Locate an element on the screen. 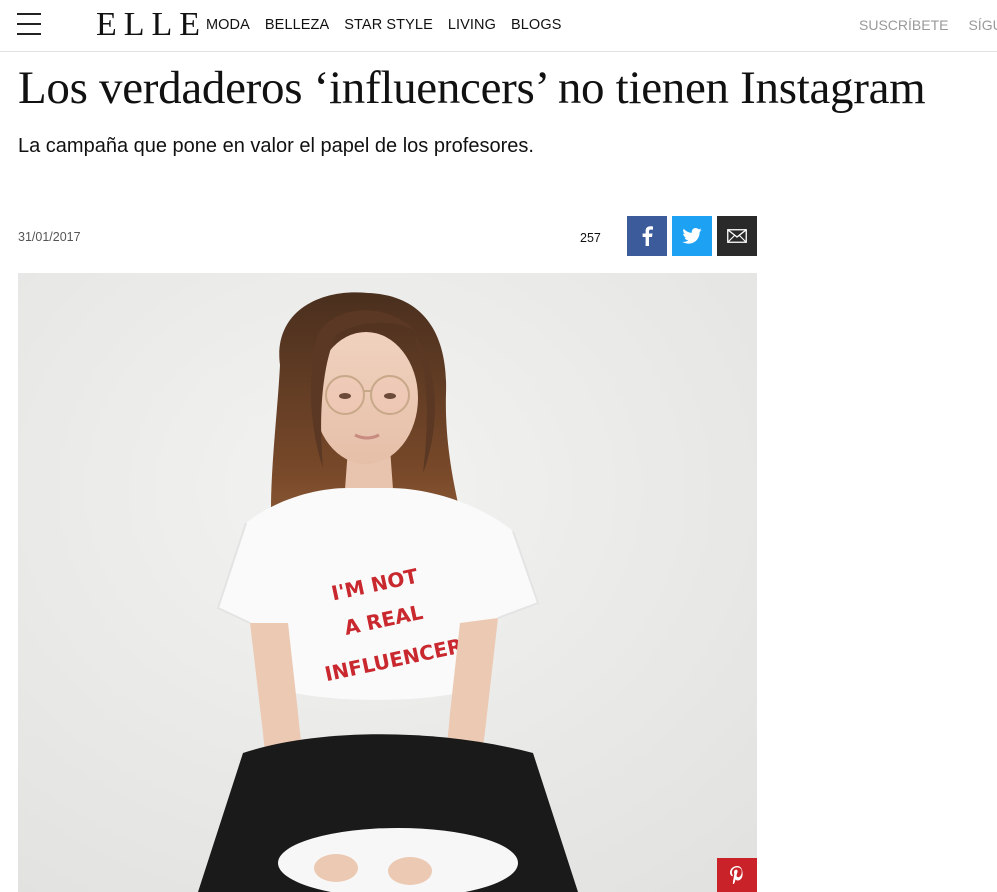 Image resolution: width=997 pixels, height=892 pixels. follow-link: SÍGUE is located at coordinates (982, 25).